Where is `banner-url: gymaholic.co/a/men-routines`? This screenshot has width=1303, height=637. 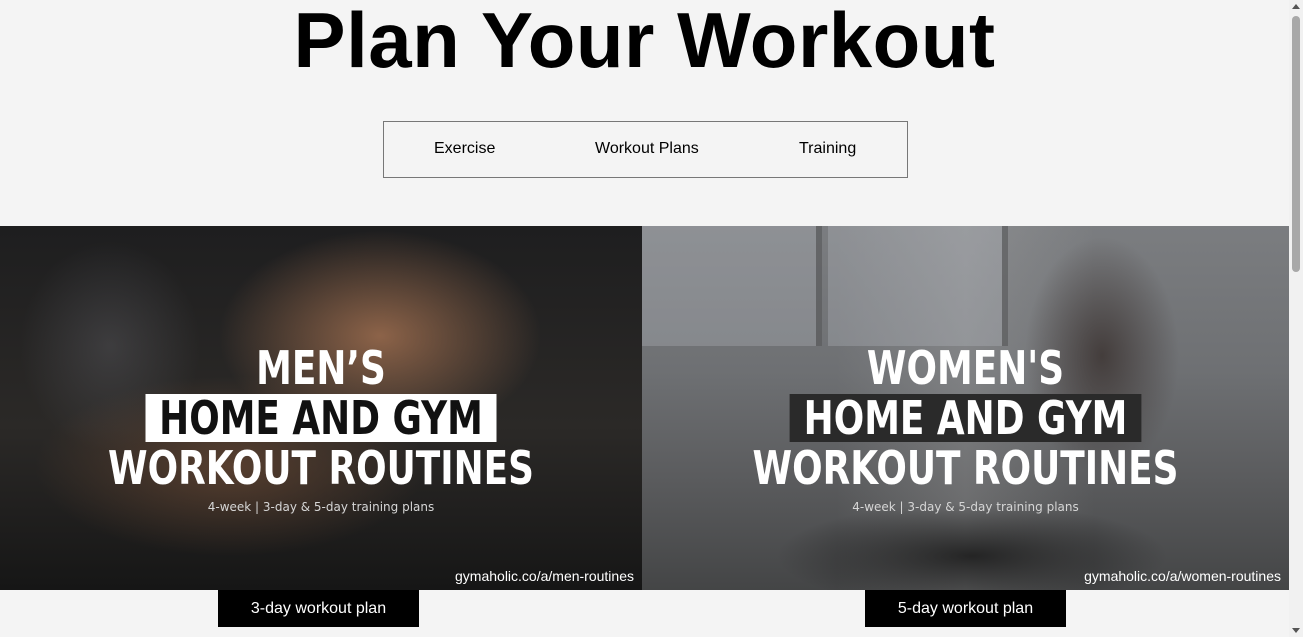 banner-url: gymaholic.co/a/men-routines is located at coordinates (544, 576).